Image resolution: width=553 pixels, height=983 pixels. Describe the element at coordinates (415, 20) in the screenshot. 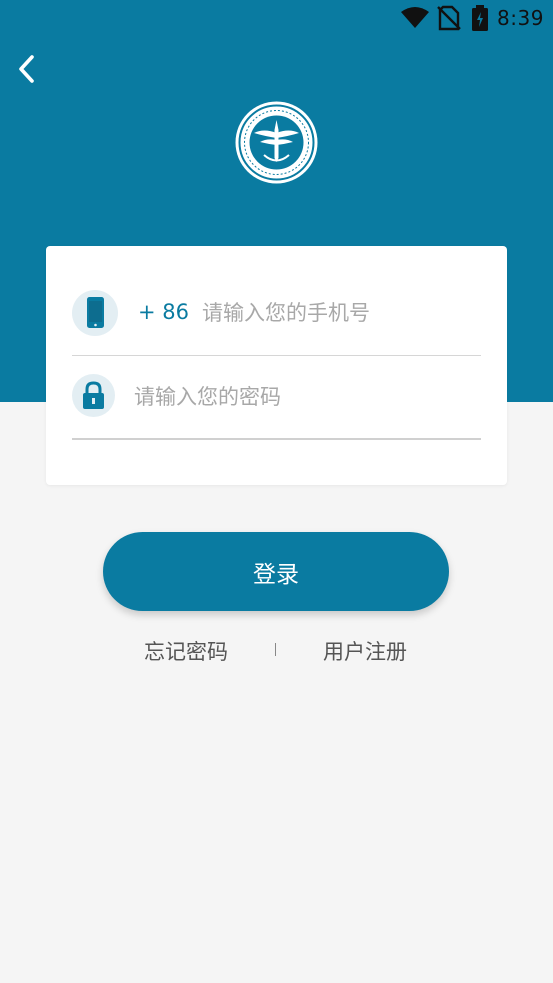

I see `wifi-icon` at that location.